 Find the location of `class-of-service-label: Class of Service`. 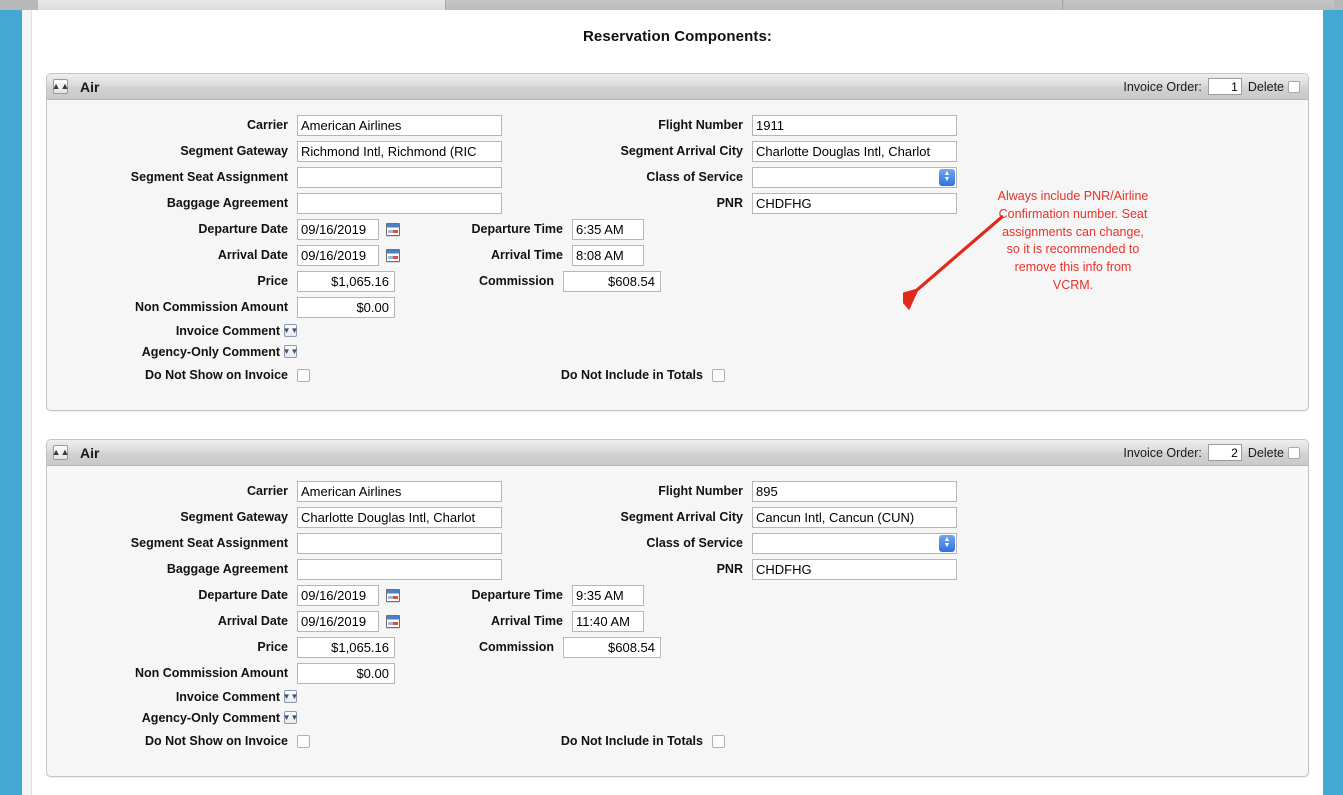

class-of-service-label: Class of Service is located at coordinates (694, 543).